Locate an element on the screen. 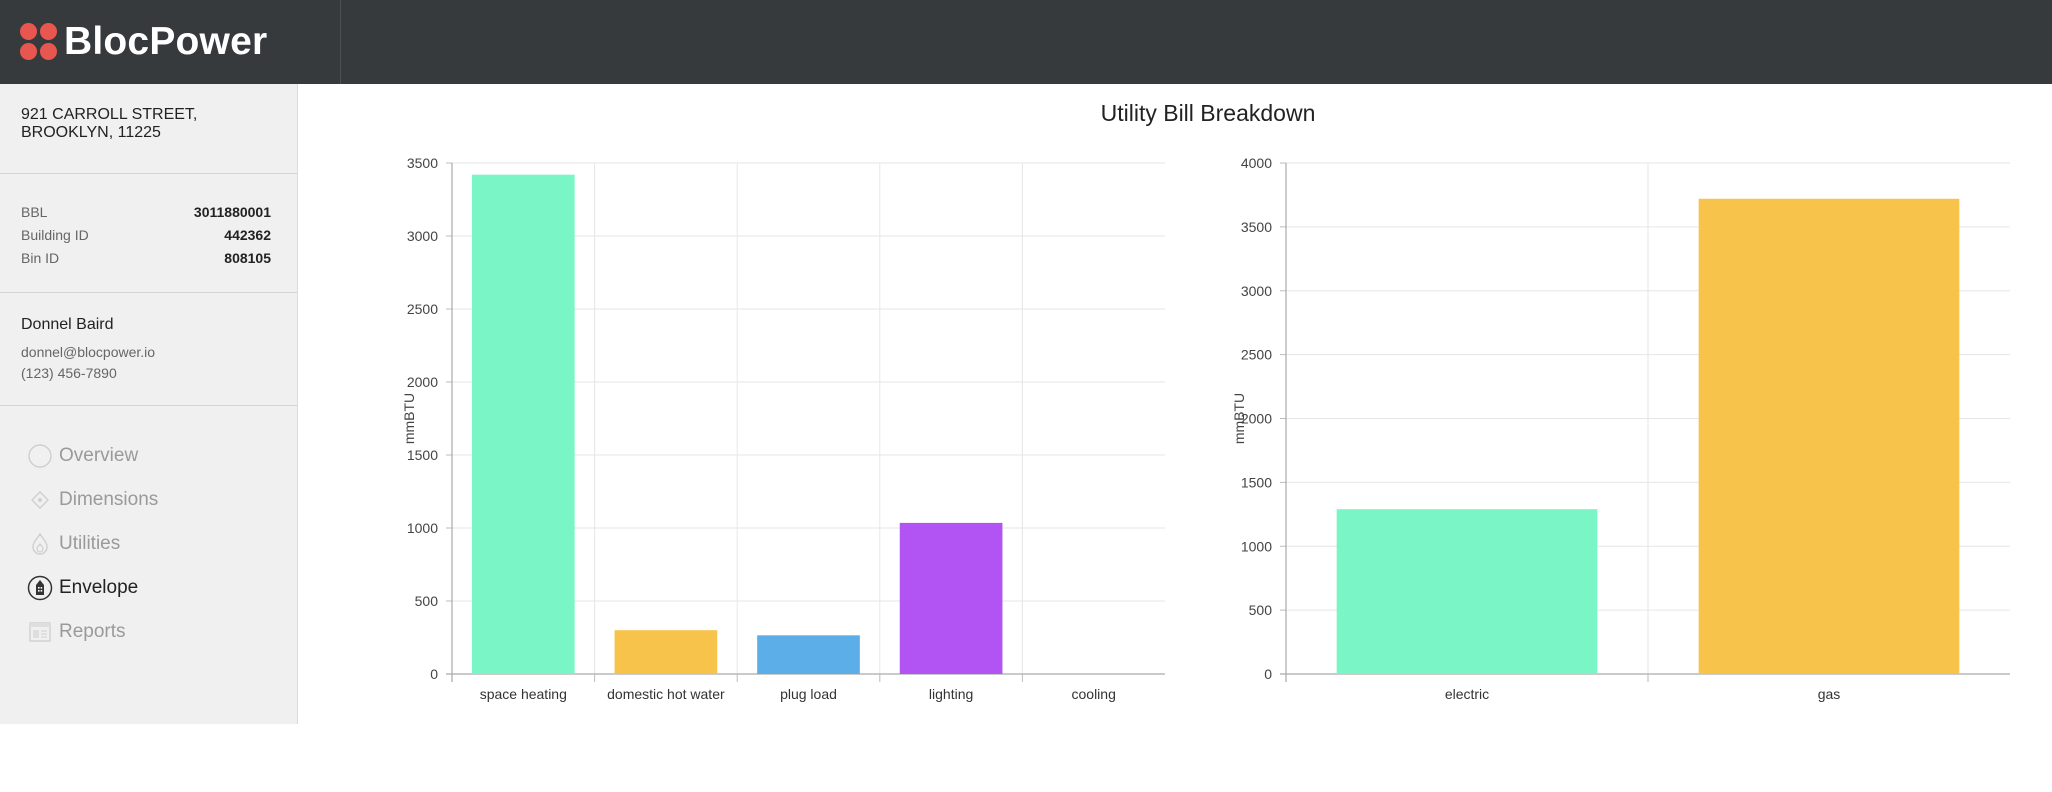  id-label: Building ID is located at coordinates (55, 235).